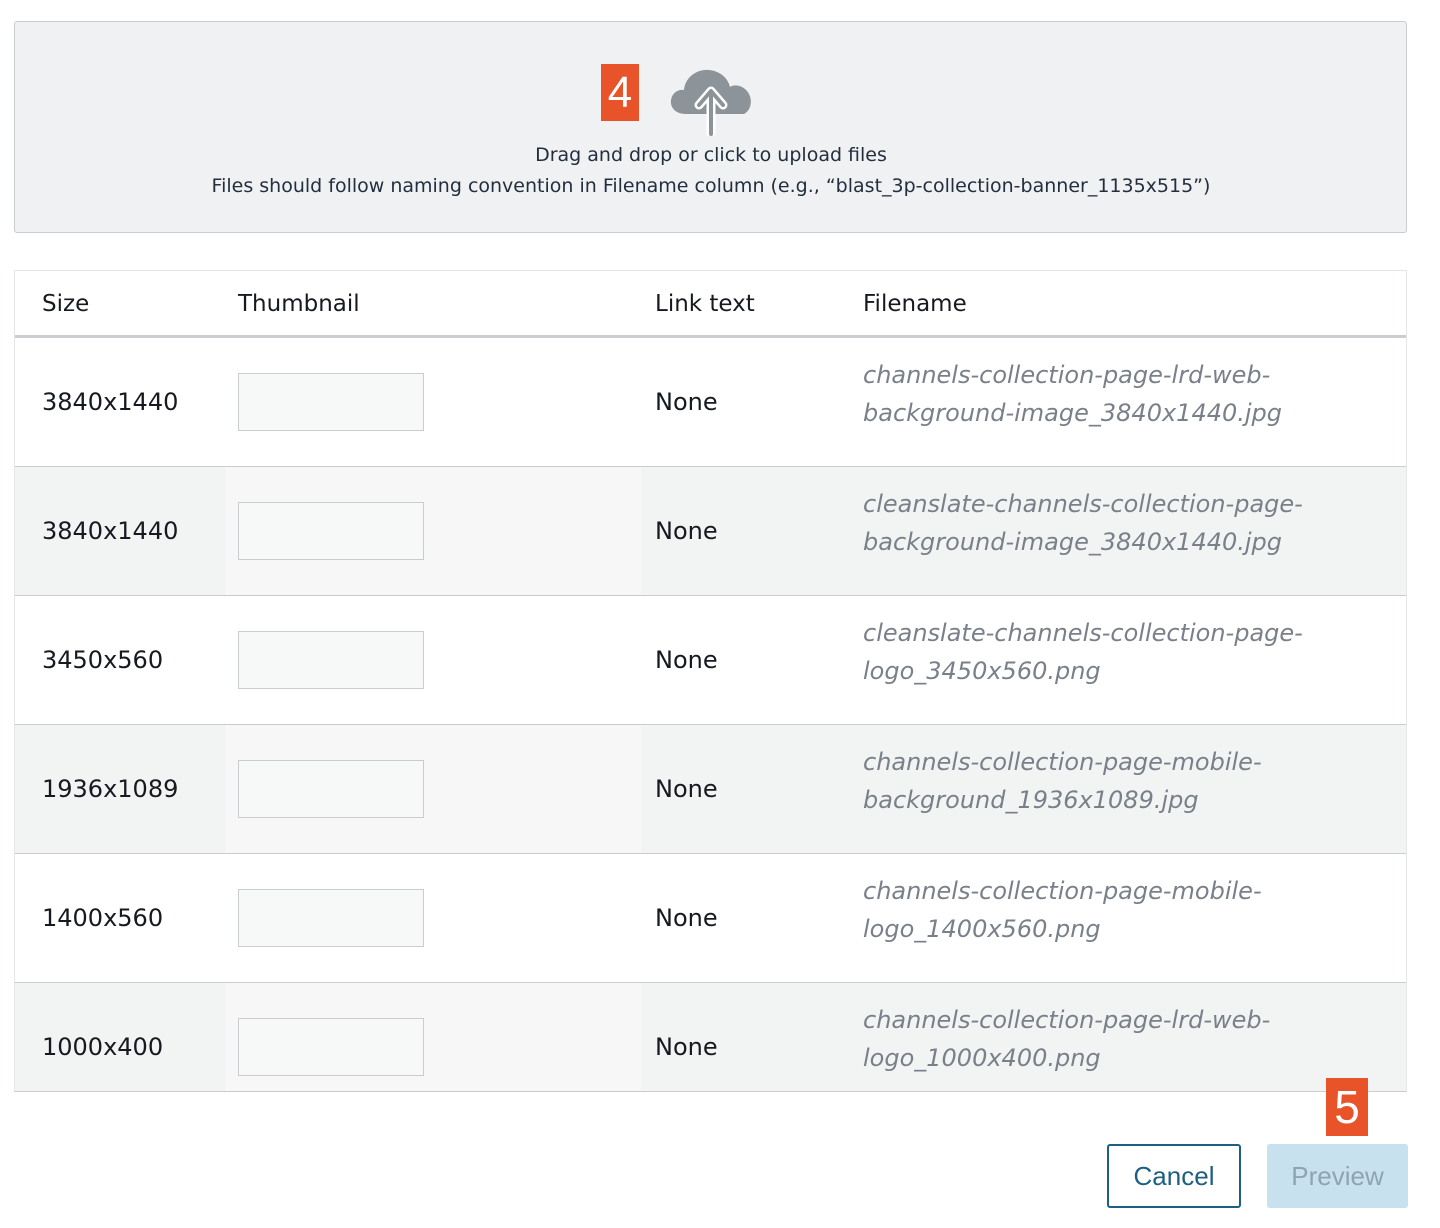  What do you see at coordinates (982, 929) in the screenshot?
I see `filename-line: logo_1400x560.png` at bounding box center [982, 929].